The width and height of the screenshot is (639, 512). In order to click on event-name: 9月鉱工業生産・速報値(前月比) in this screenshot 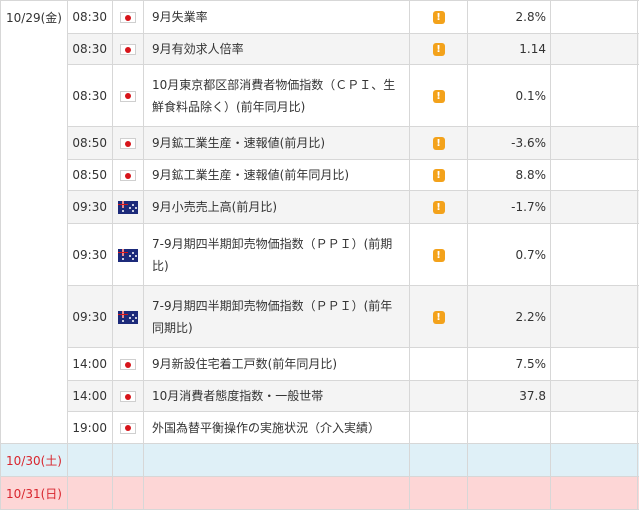, I will do `click(276, 143)`.